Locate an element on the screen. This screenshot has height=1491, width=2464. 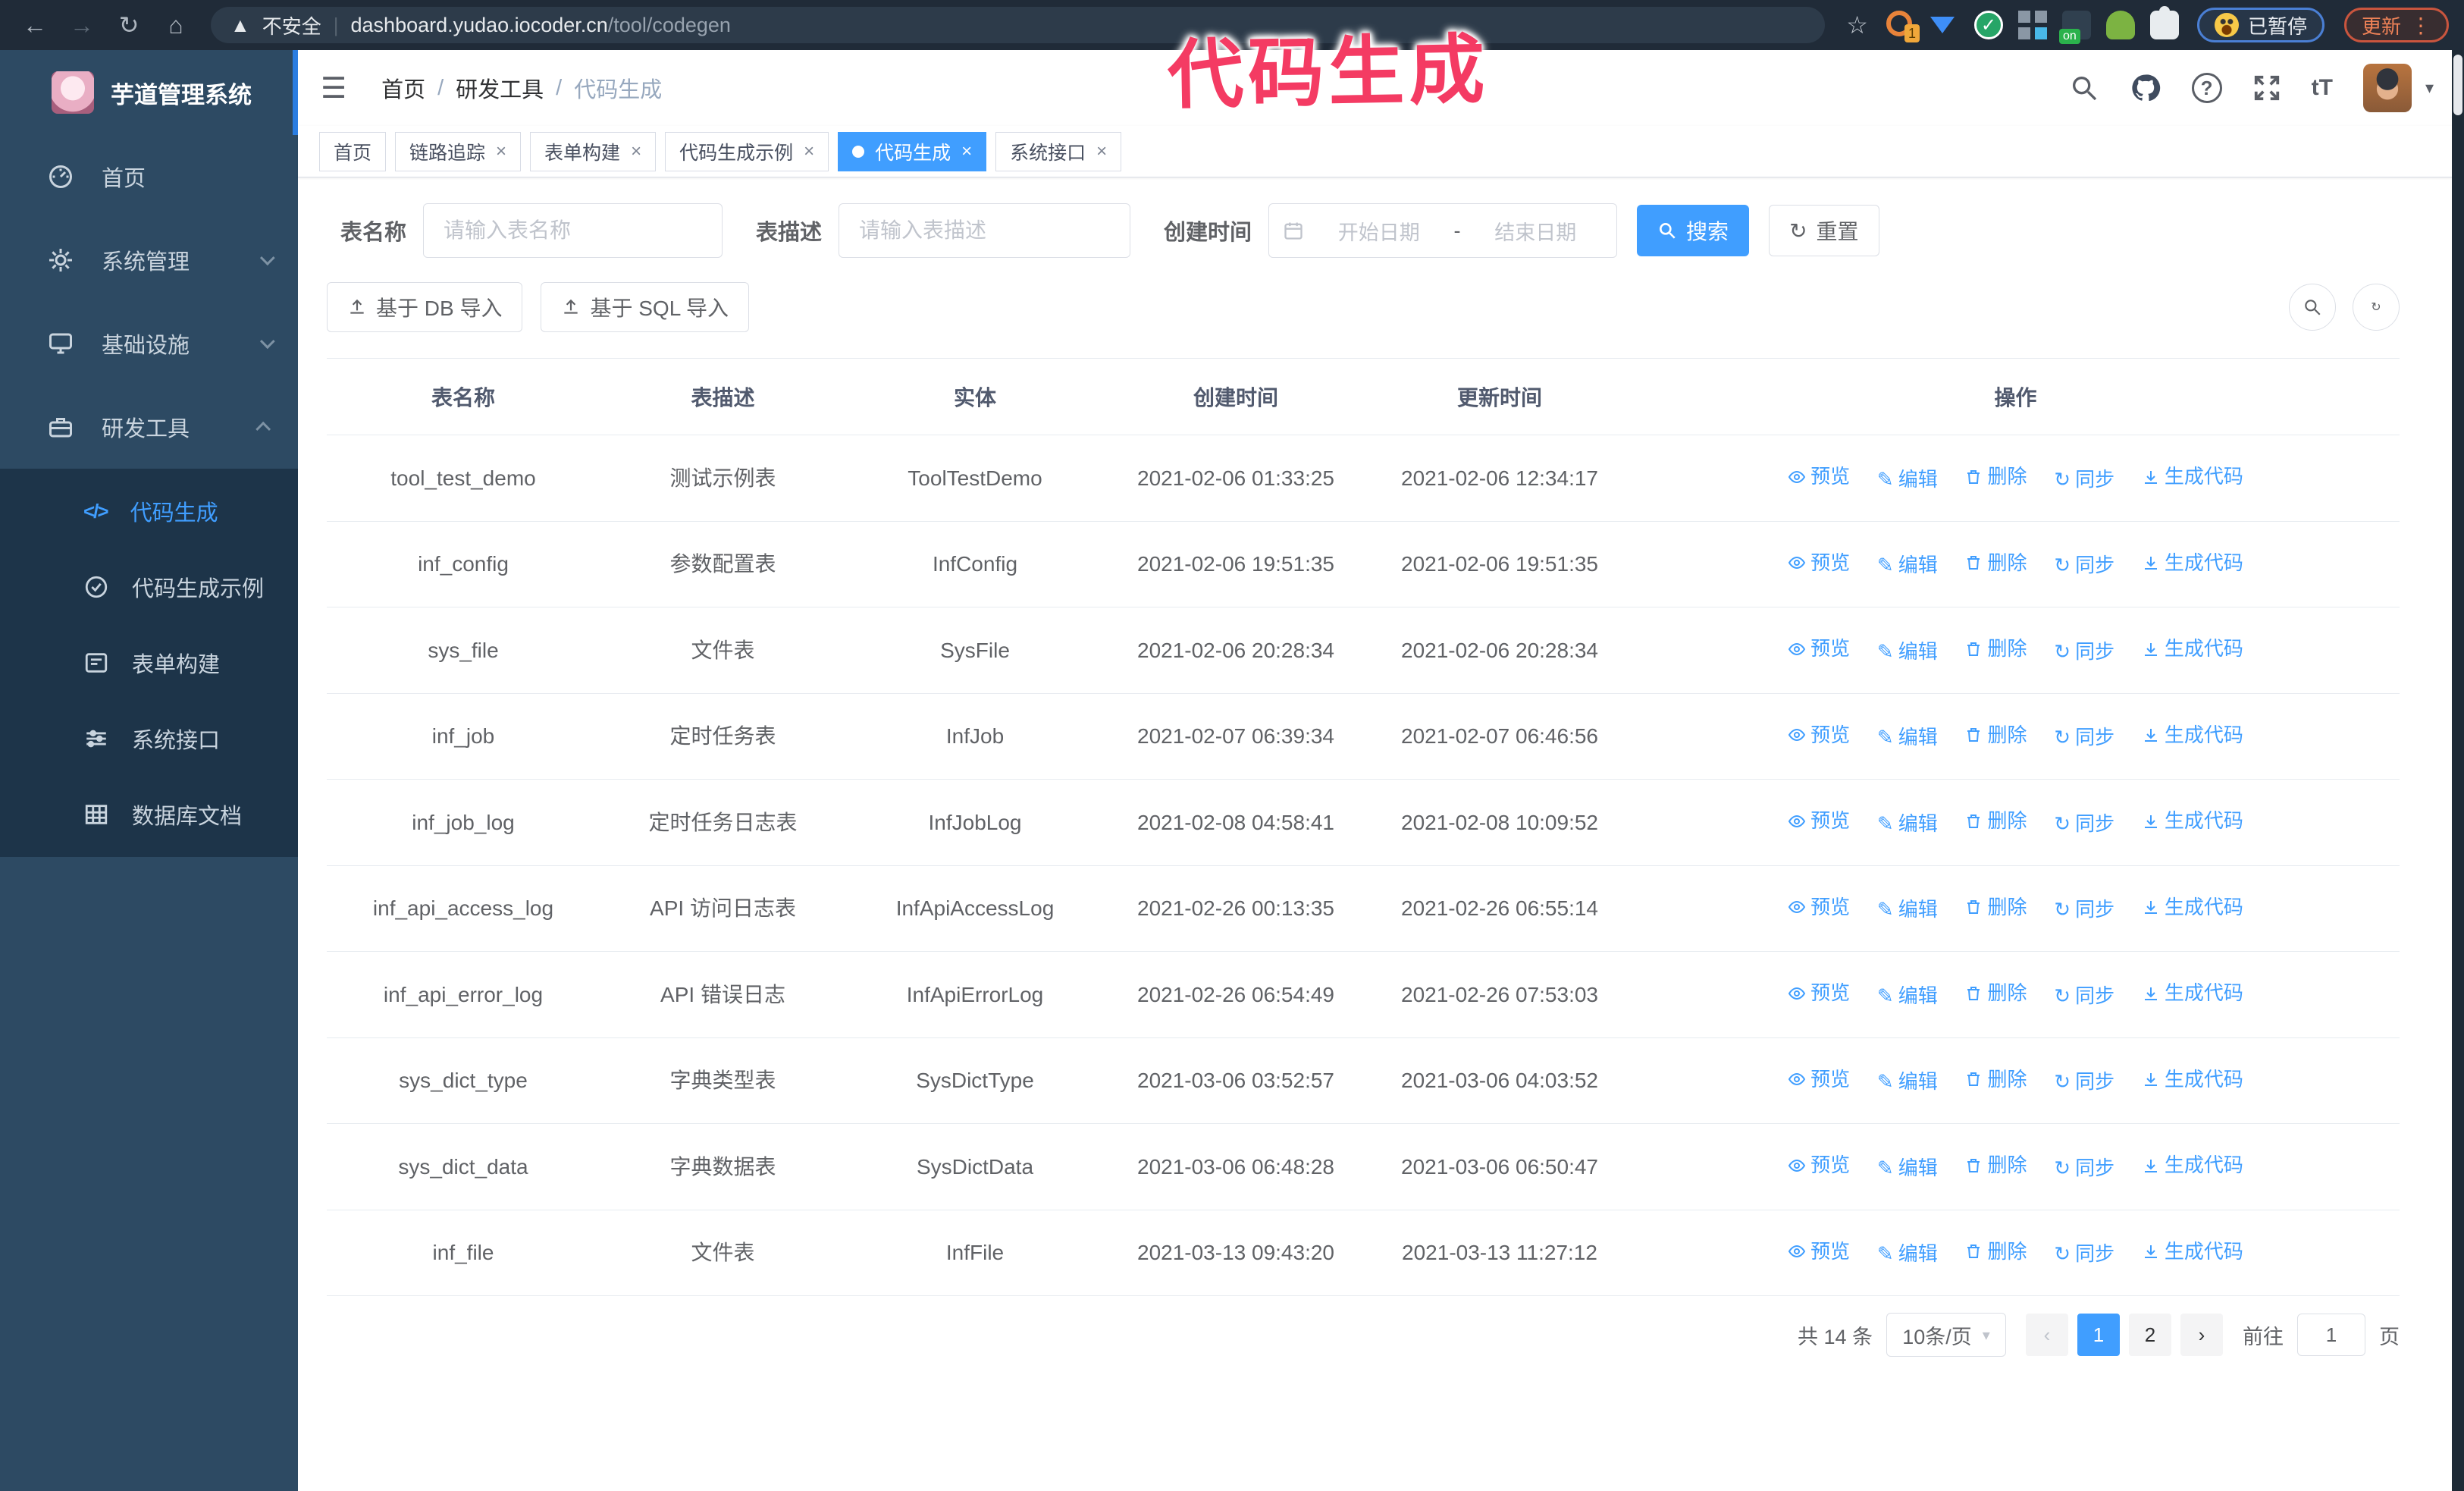
header-search-icon is located at coordinates (2084, 88).